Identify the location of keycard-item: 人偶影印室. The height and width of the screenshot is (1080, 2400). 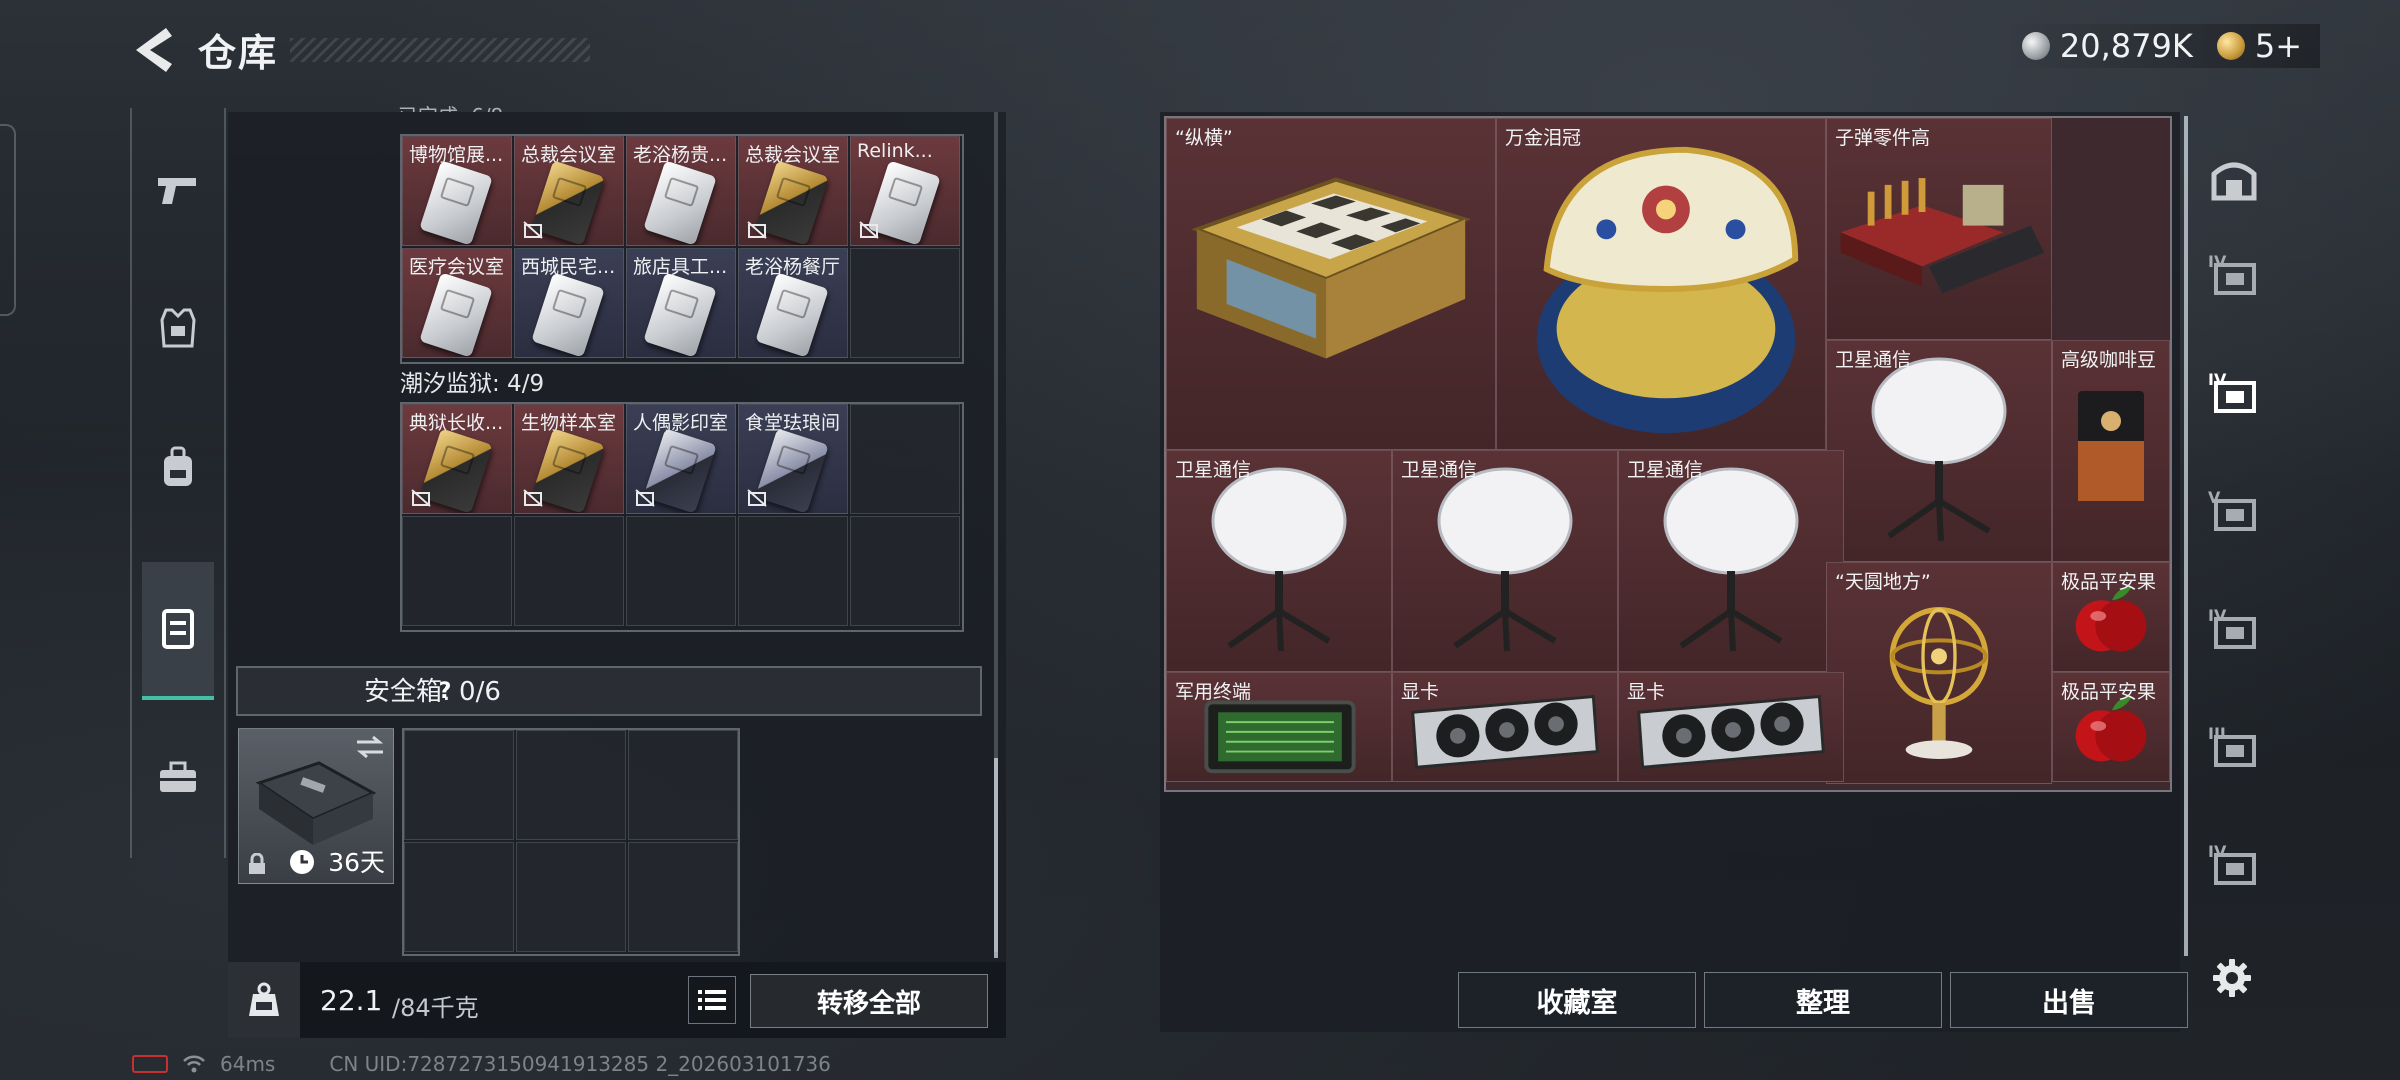
(681, 459).